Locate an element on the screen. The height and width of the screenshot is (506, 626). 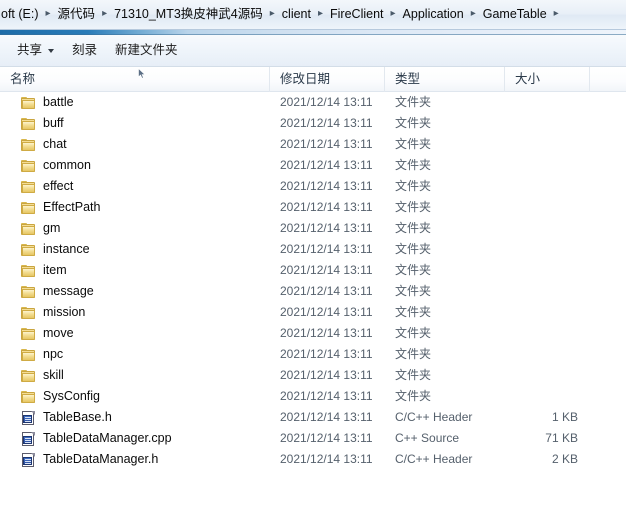
column-header-date-modified: 修改日期 is located at coordinates (327, 79).